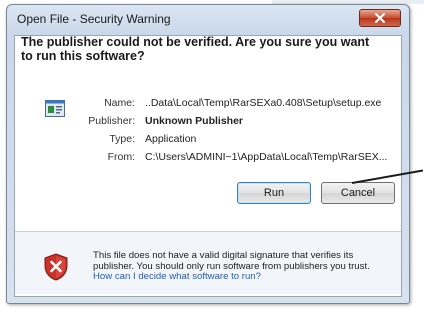 The height and width of the screenshot is (313, 424). What do you see at coordinates (177, 276) in the screenshot?
I see `help-link: How can I decide what software to run?` at bounding box center [177, 276].